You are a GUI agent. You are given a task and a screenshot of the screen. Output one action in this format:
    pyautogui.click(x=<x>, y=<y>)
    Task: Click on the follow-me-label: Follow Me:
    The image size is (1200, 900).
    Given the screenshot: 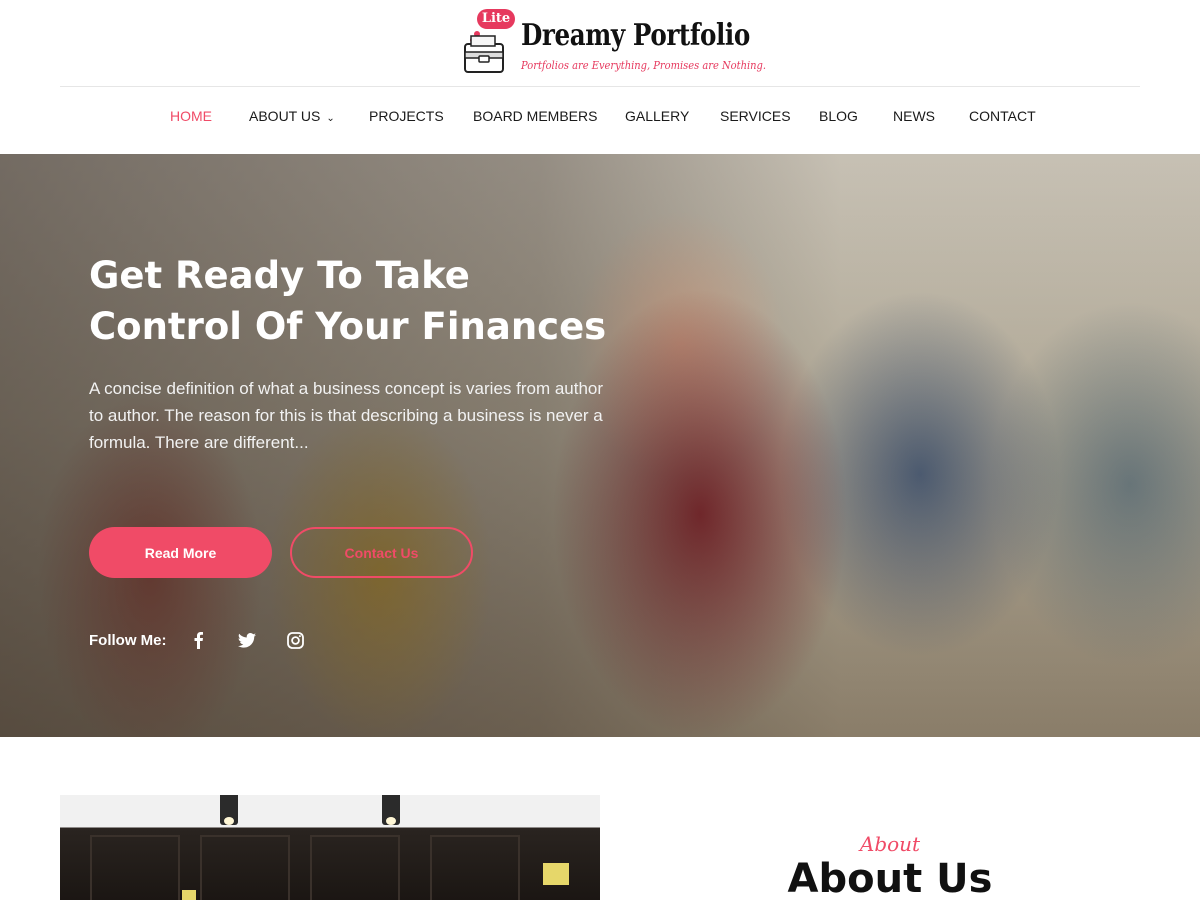 What is the action you would take?
    pyautogui.click(x=128, y=640)
    